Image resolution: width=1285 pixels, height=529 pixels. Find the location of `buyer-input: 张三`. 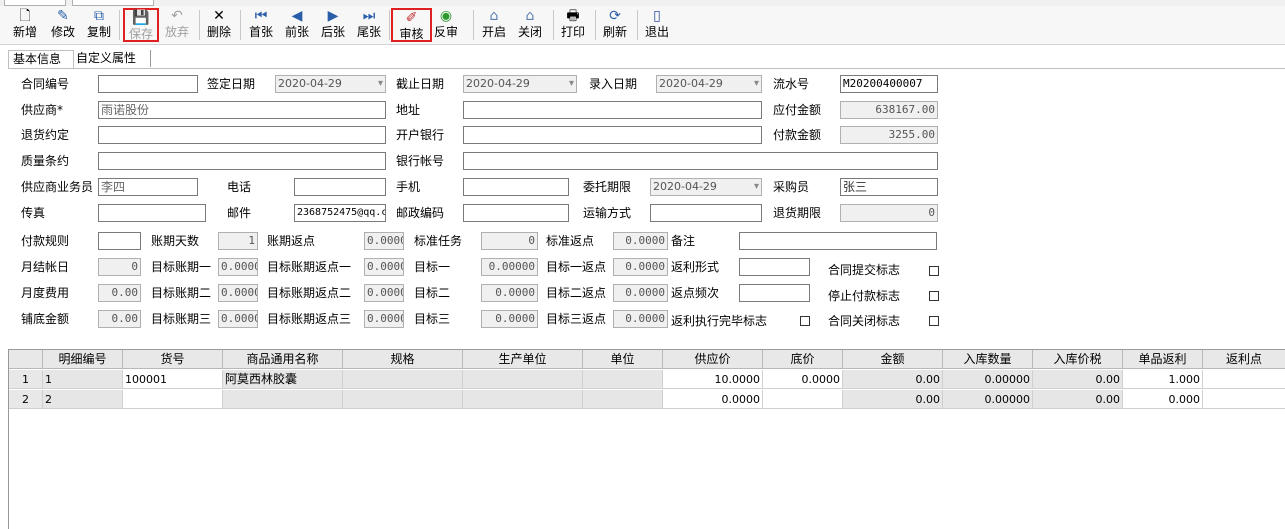

buyer-input: 张三 is located at coordinates (889, 187).